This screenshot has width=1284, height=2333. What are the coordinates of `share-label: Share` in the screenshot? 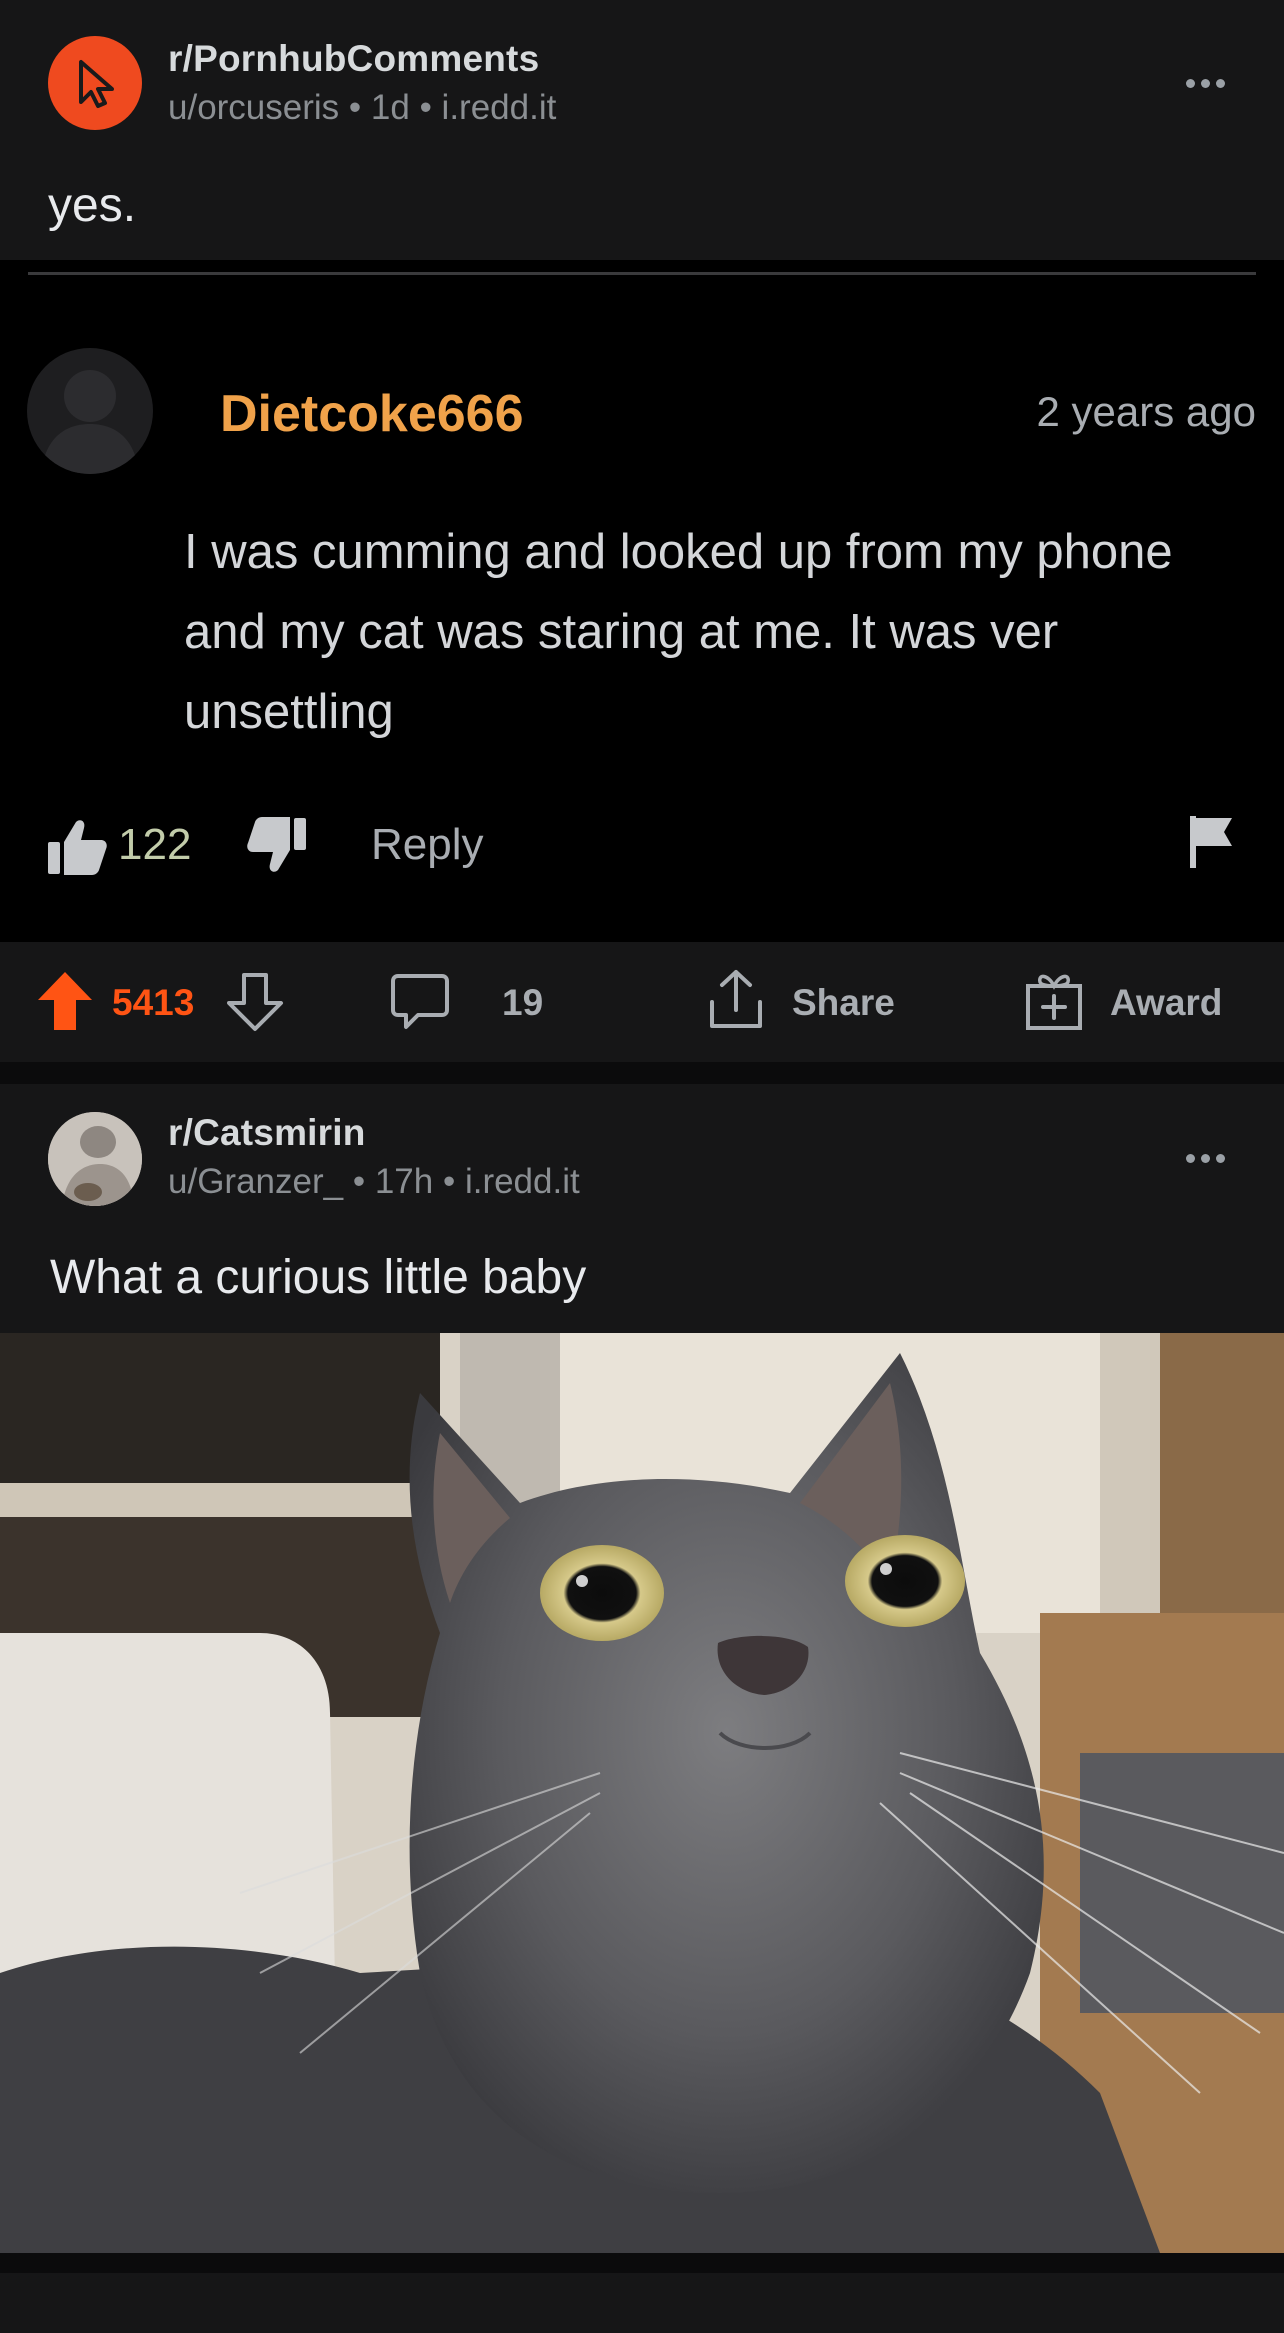 It's located at (843, 1003).